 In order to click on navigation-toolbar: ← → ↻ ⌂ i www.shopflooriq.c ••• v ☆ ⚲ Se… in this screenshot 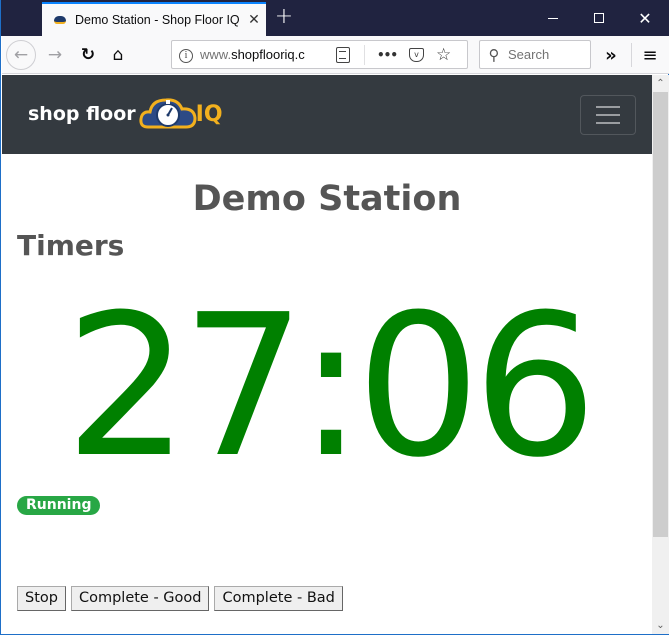, I will do `click(335, 55)`.